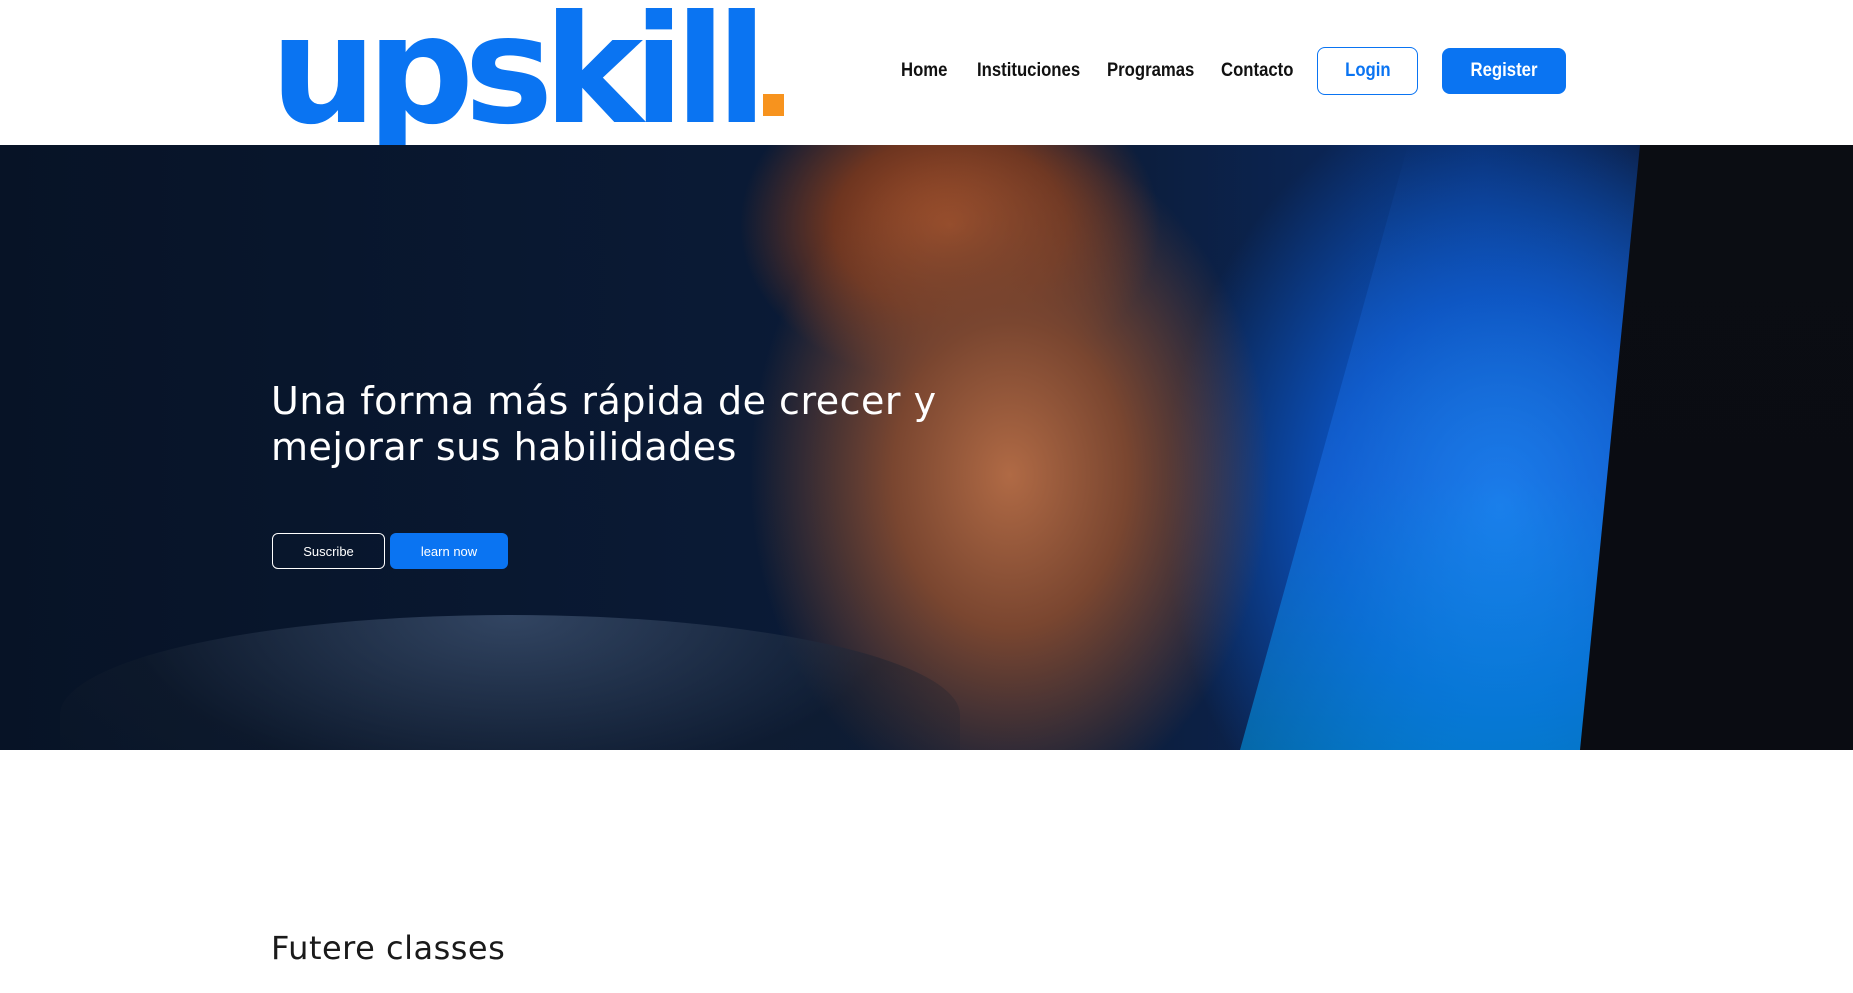 This screenshot has height=993, width=1853. Describe the element at coordinates (774, 105) in the screenshot. I see `logo-dot` at that location.